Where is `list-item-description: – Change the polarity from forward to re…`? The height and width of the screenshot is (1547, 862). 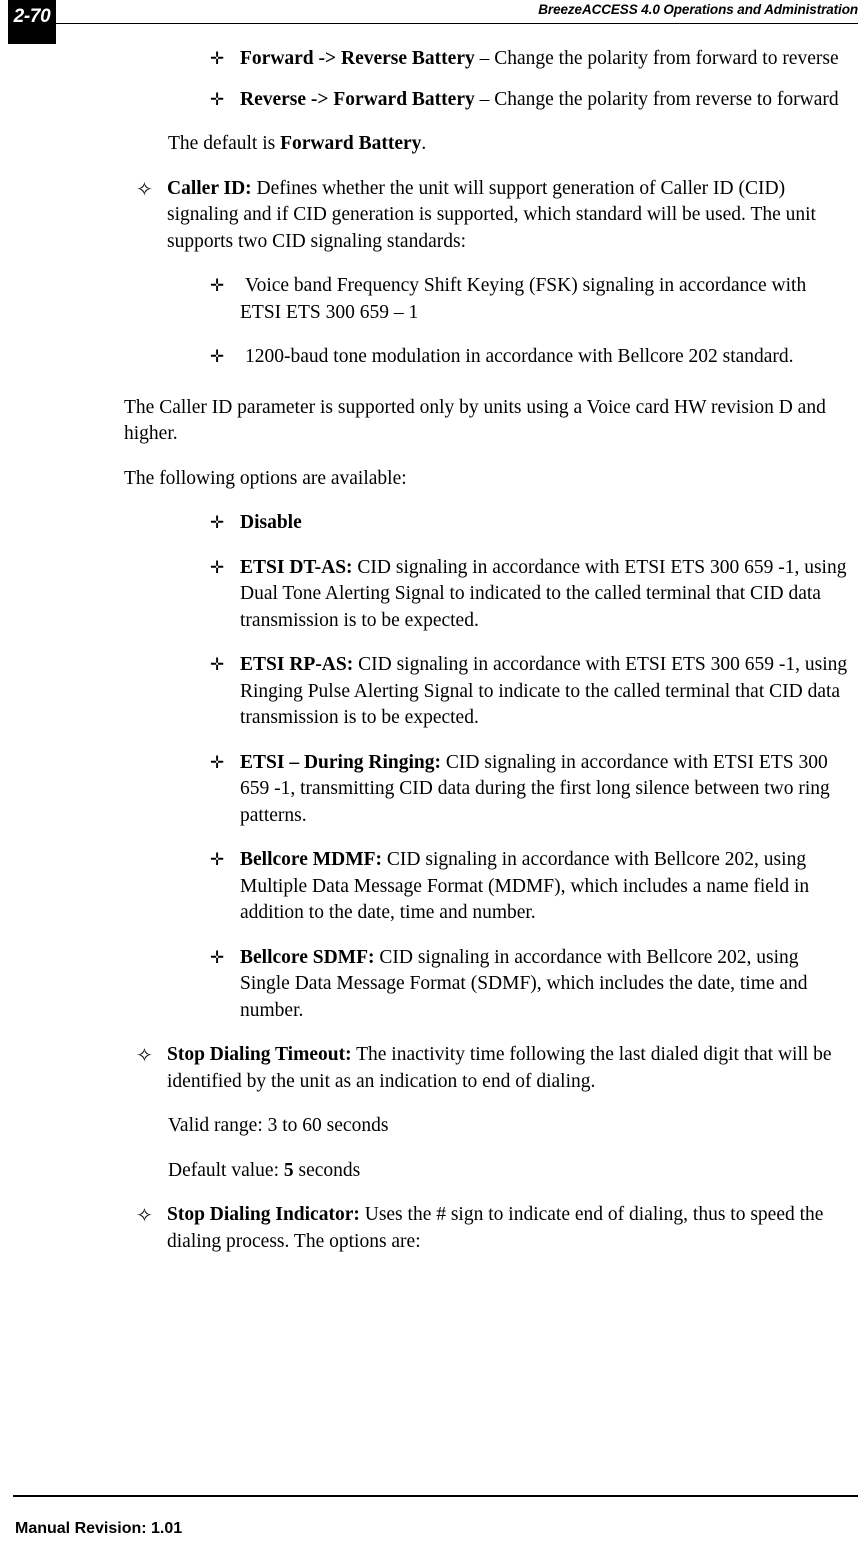 list-item-description: – Change the polarity from forward to re… is located at coordinates (656, 58).